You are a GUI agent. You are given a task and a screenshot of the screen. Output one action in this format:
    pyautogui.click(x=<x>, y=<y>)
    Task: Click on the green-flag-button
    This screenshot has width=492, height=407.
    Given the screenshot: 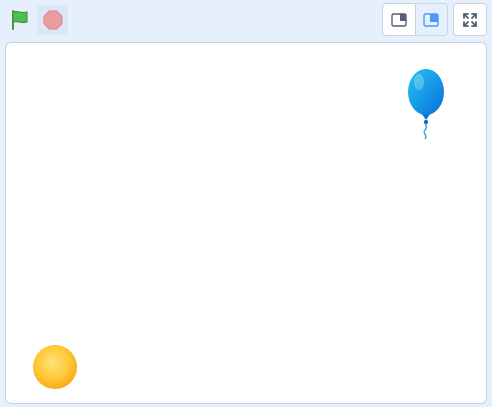 What is the action you would take?
    pyautogui.click(x=20, y=20)
    